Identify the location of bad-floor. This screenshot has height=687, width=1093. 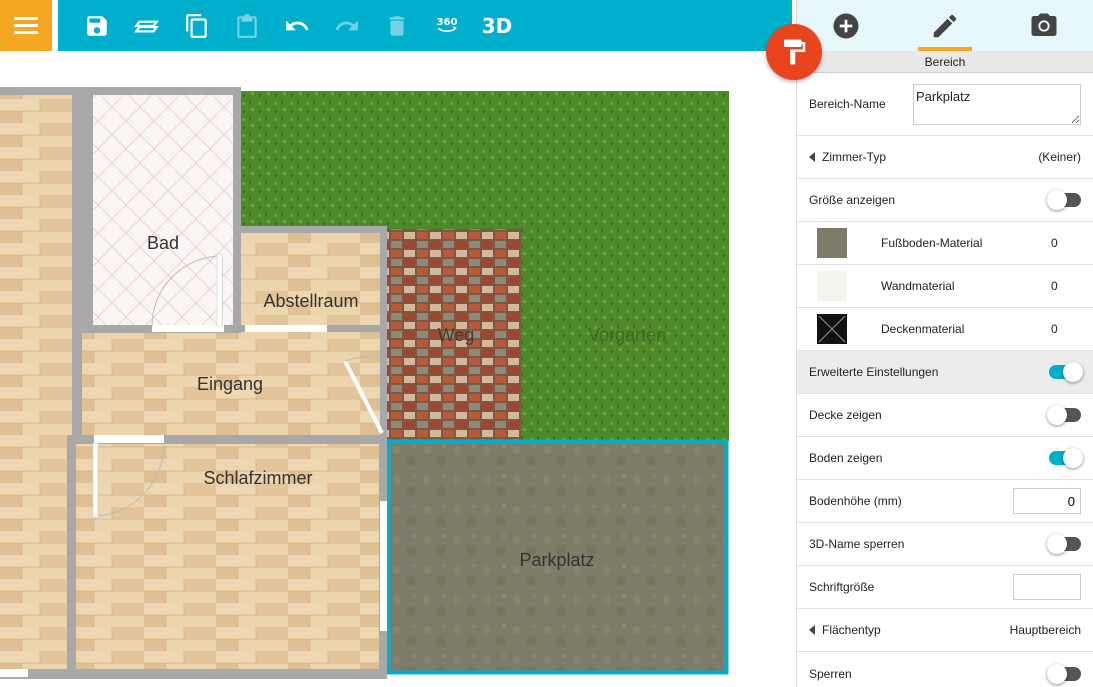
(163, 210).